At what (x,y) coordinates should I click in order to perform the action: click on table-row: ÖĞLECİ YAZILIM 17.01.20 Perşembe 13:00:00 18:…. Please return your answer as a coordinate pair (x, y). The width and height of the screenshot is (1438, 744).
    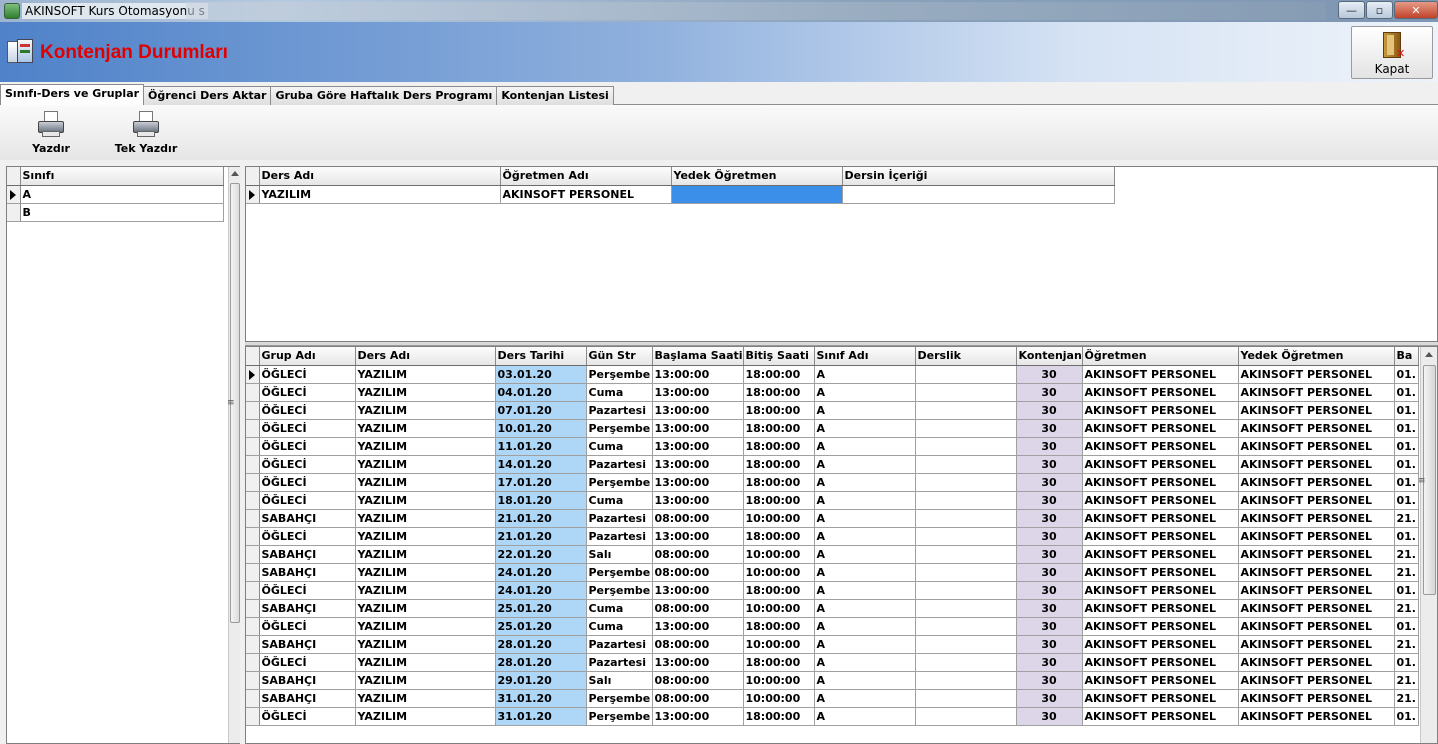
    Looking at the image, I should click on (832, 482).